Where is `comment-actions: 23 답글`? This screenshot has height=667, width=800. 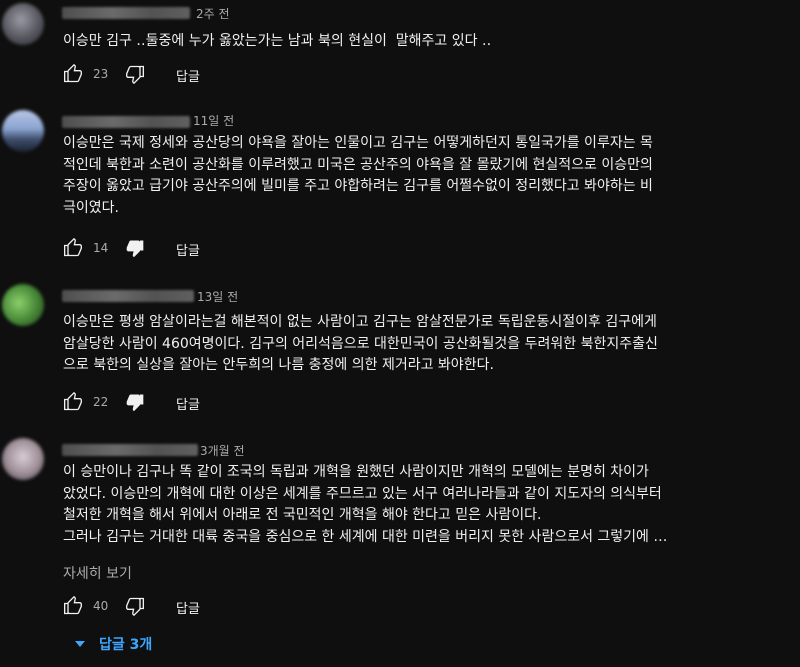 comment-actions: 23 답글 is located at coordinates (163, 76).